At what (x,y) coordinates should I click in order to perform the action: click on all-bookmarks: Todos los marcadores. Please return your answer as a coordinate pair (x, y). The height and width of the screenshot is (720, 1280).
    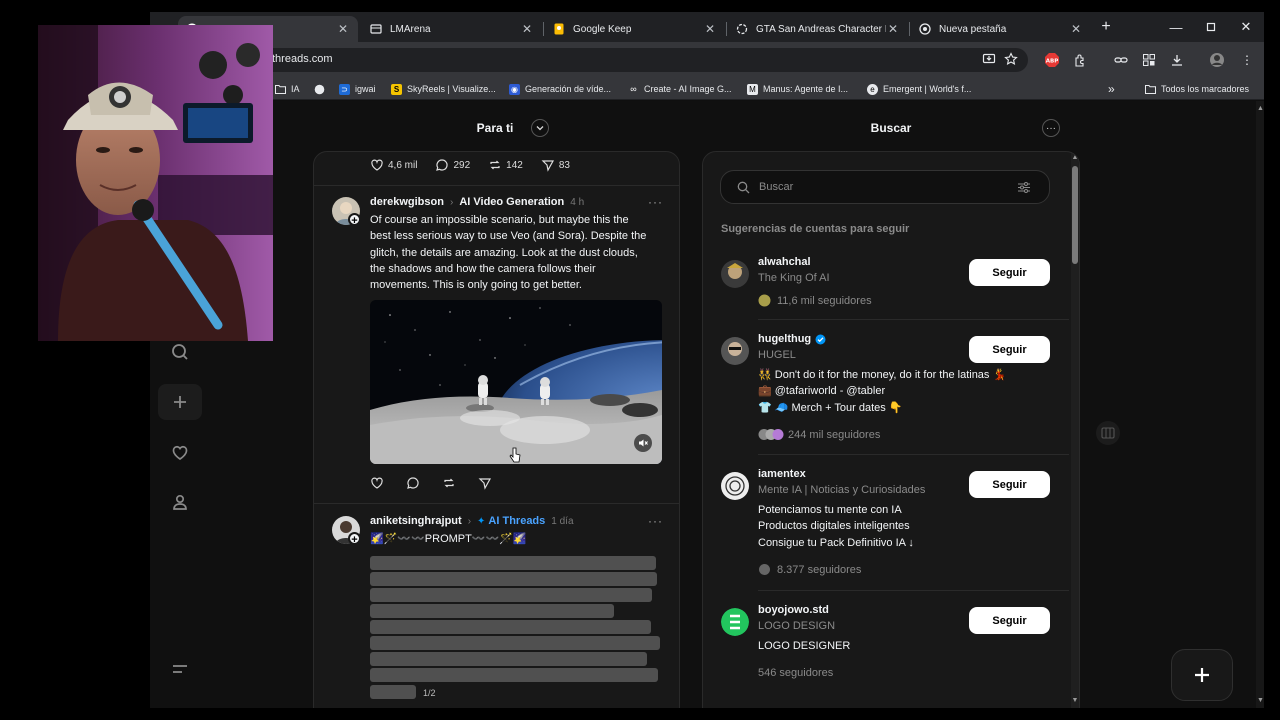
    Looking at the image, I should click on (1197, 89).